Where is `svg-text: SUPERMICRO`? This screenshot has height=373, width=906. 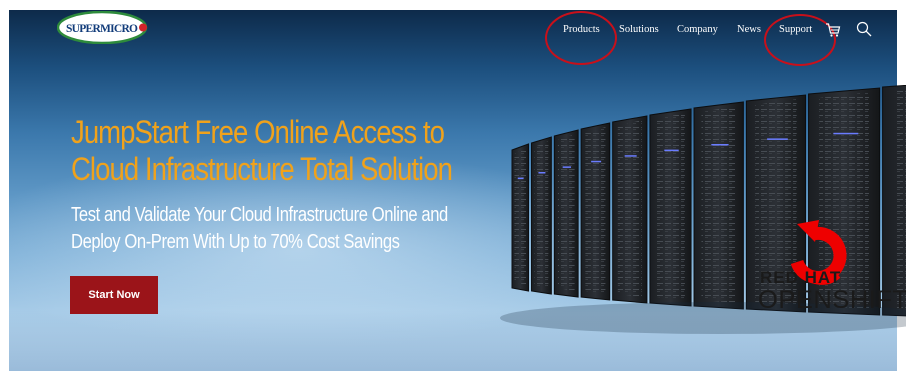
svg-text: SUPERMICRO is located at coordinates (102, 29).